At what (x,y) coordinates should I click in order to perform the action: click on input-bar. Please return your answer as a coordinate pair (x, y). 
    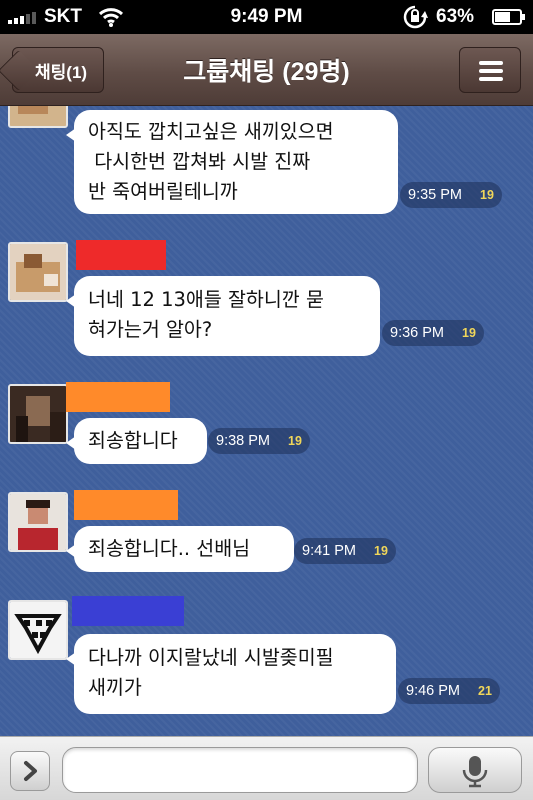
    Looking at the image, I should click on (266, 768).